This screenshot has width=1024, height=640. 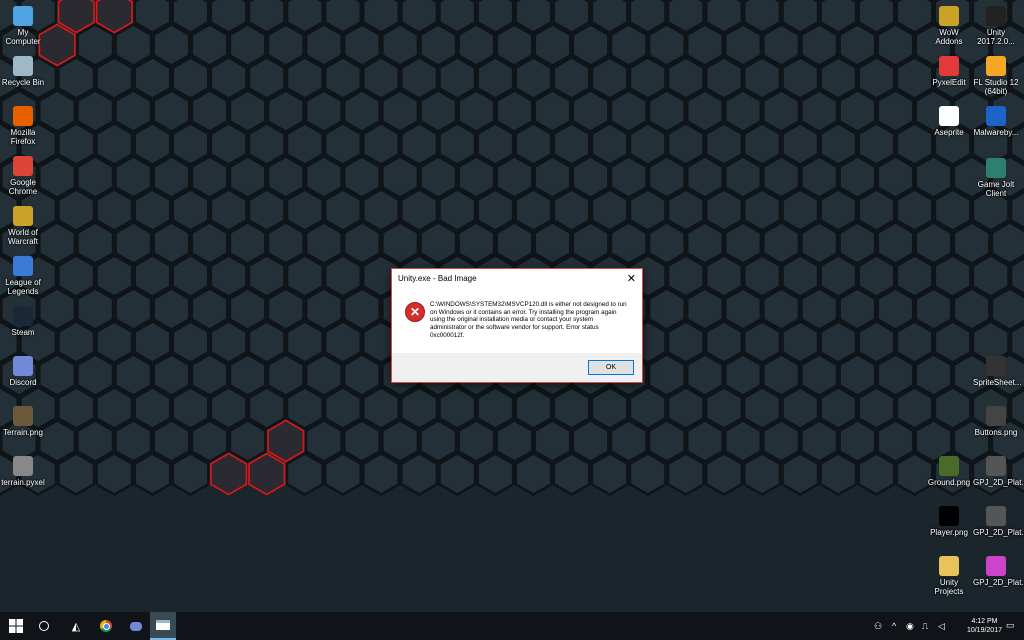 What do you see at coordinates (949, 482) in the screenshot?
I see `desktop-icon-label: Ground.png` at bounding box center [949, 482].